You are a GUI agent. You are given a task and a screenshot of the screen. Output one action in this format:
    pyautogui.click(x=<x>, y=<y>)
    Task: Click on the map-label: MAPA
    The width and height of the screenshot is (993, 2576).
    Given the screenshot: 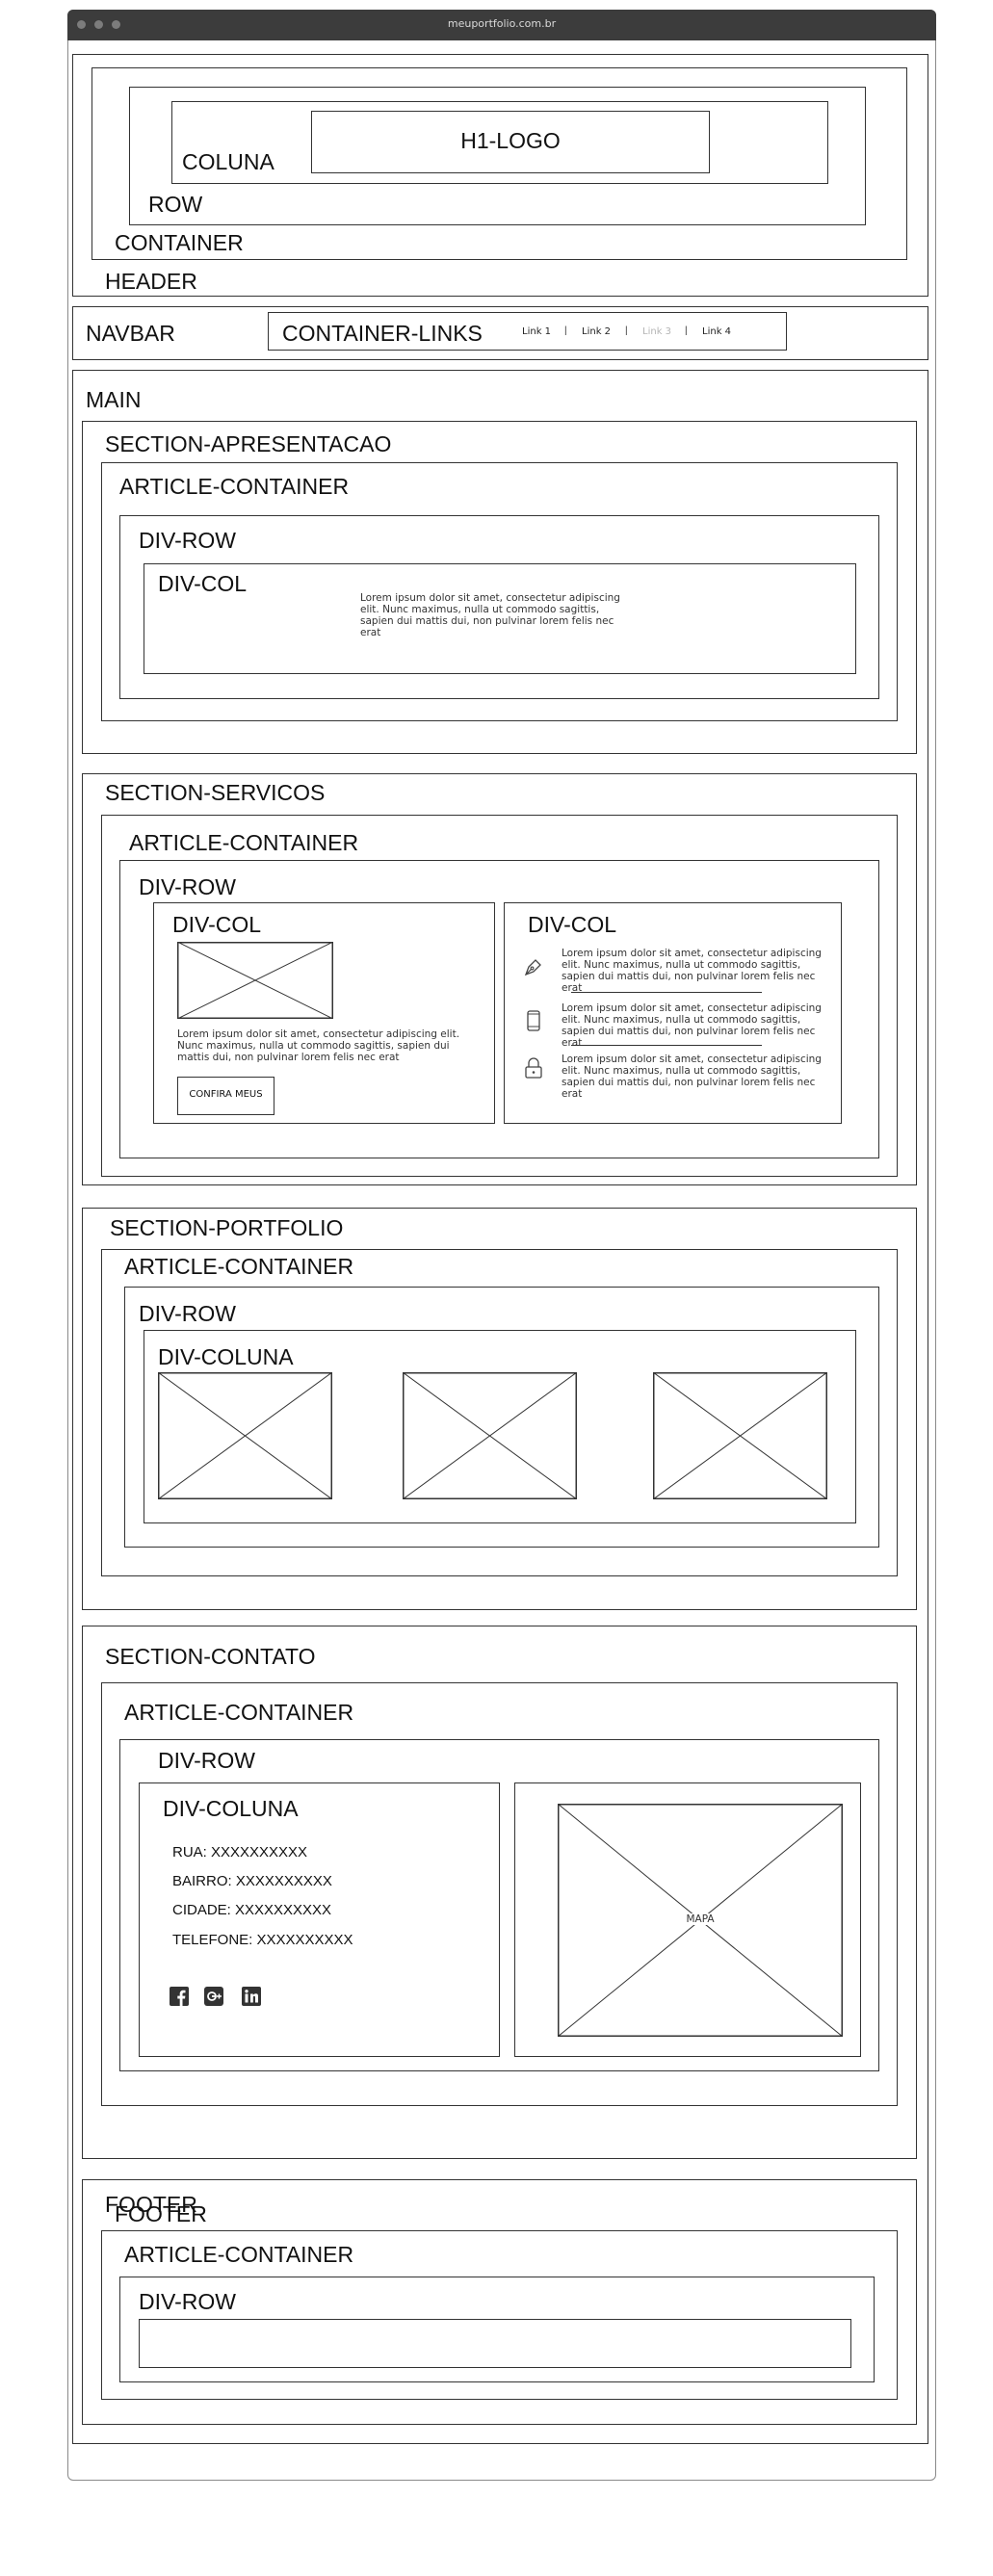 What is the action you would take?
    pyautogui.click(x=700, y=1919)
    